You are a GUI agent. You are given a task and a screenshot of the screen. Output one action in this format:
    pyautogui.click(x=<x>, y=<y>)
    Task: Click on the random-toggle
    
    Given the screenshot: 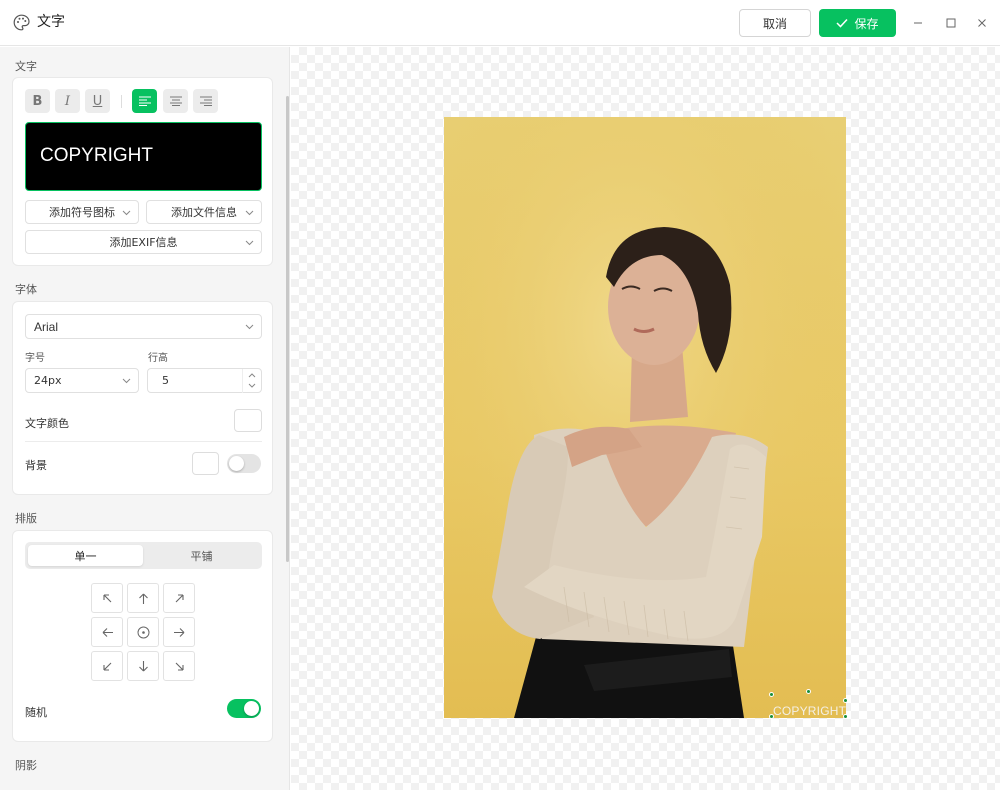 What is the action you would take?
    pyautogui.click(x=244, y=708)
    